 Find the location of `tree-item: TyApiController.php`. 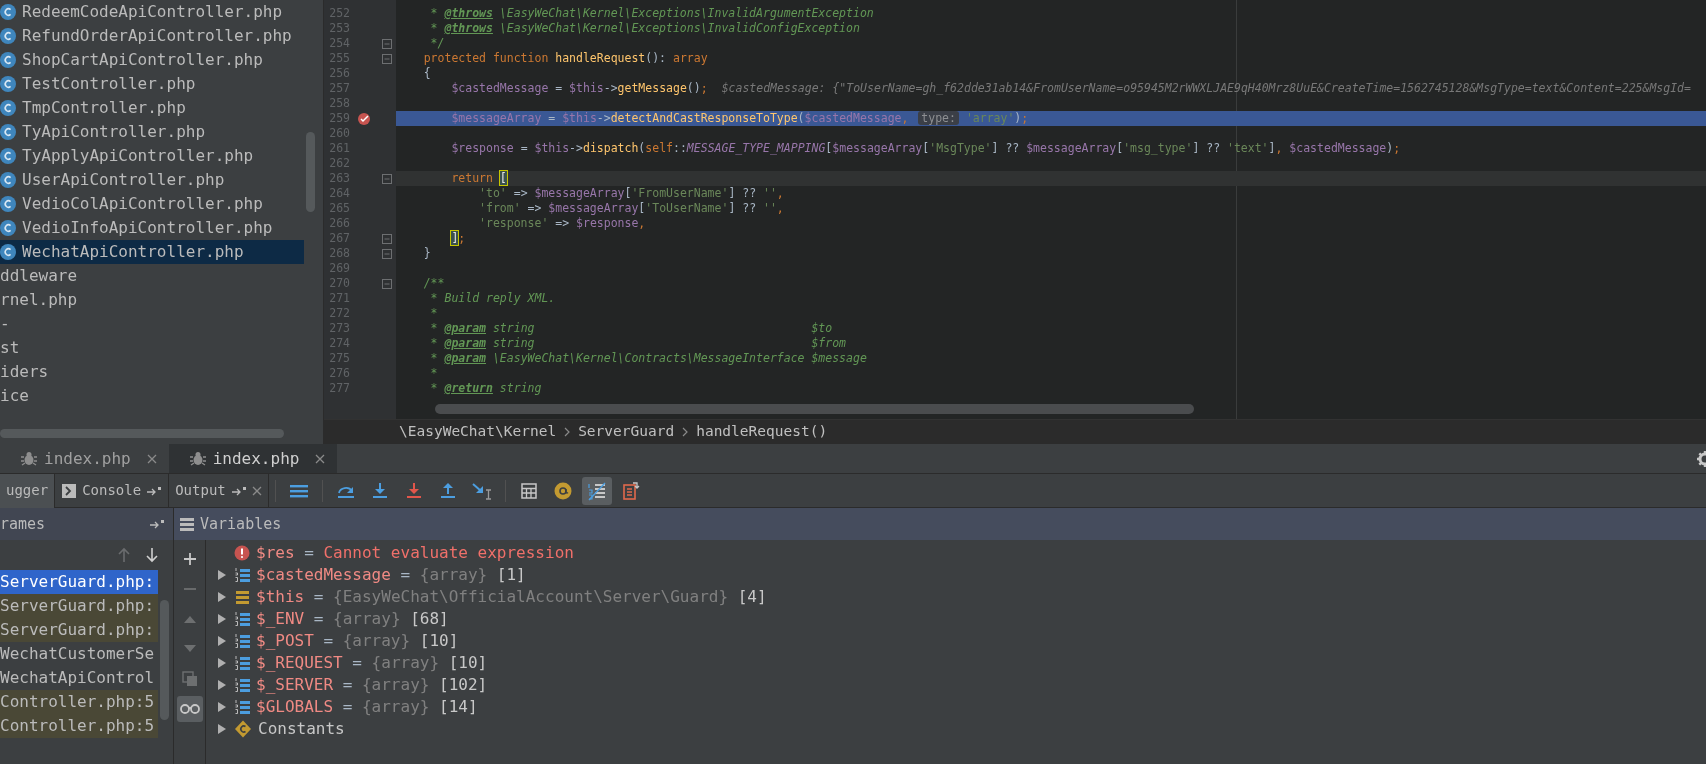

tree-item: TyApiController.php is located at coordinates (152, 132).